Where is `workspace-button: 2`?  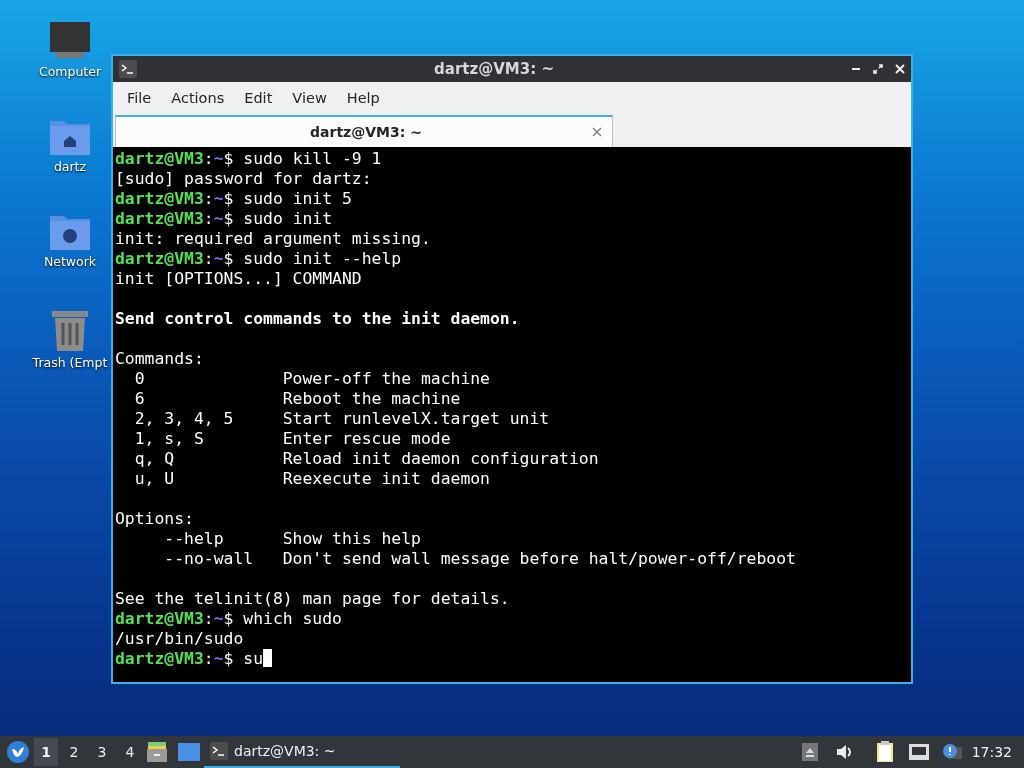 workspace-button: 2 is located at coordinates (74, 752).